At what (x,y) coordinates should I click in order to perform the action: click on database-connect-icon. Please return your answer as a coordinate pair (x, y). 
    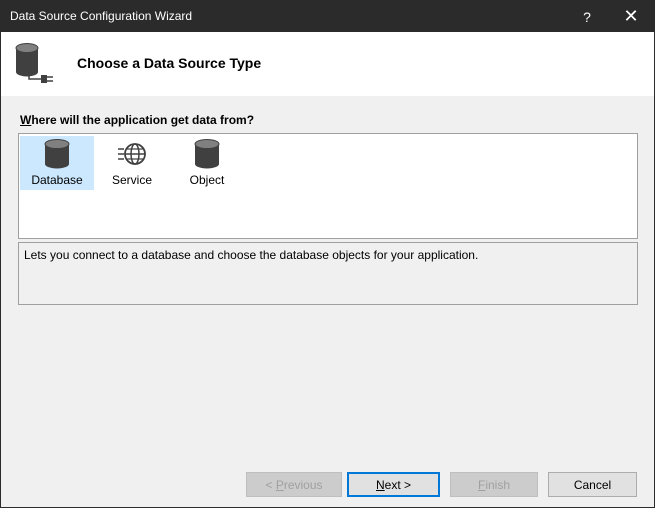
    Looking at the image, I should click on (34, 63).